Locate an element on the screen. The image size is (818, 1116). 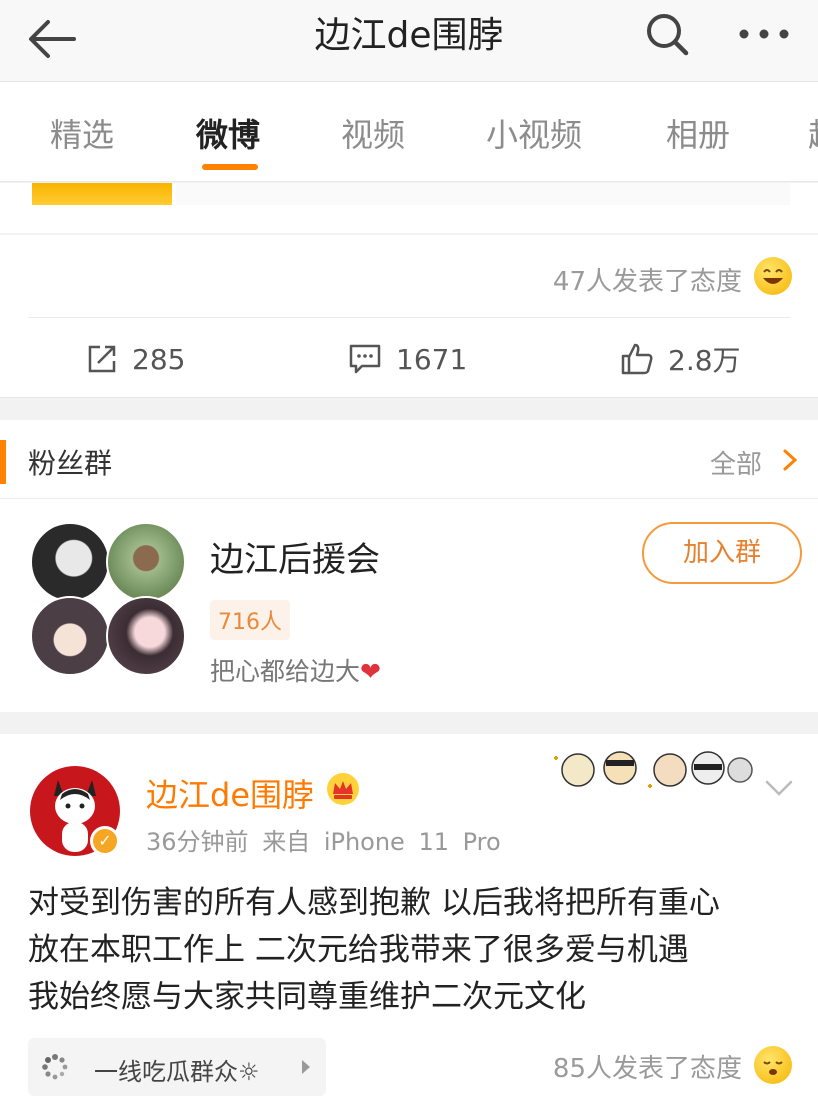
previous-post-media is located at coordinates (409, 208).